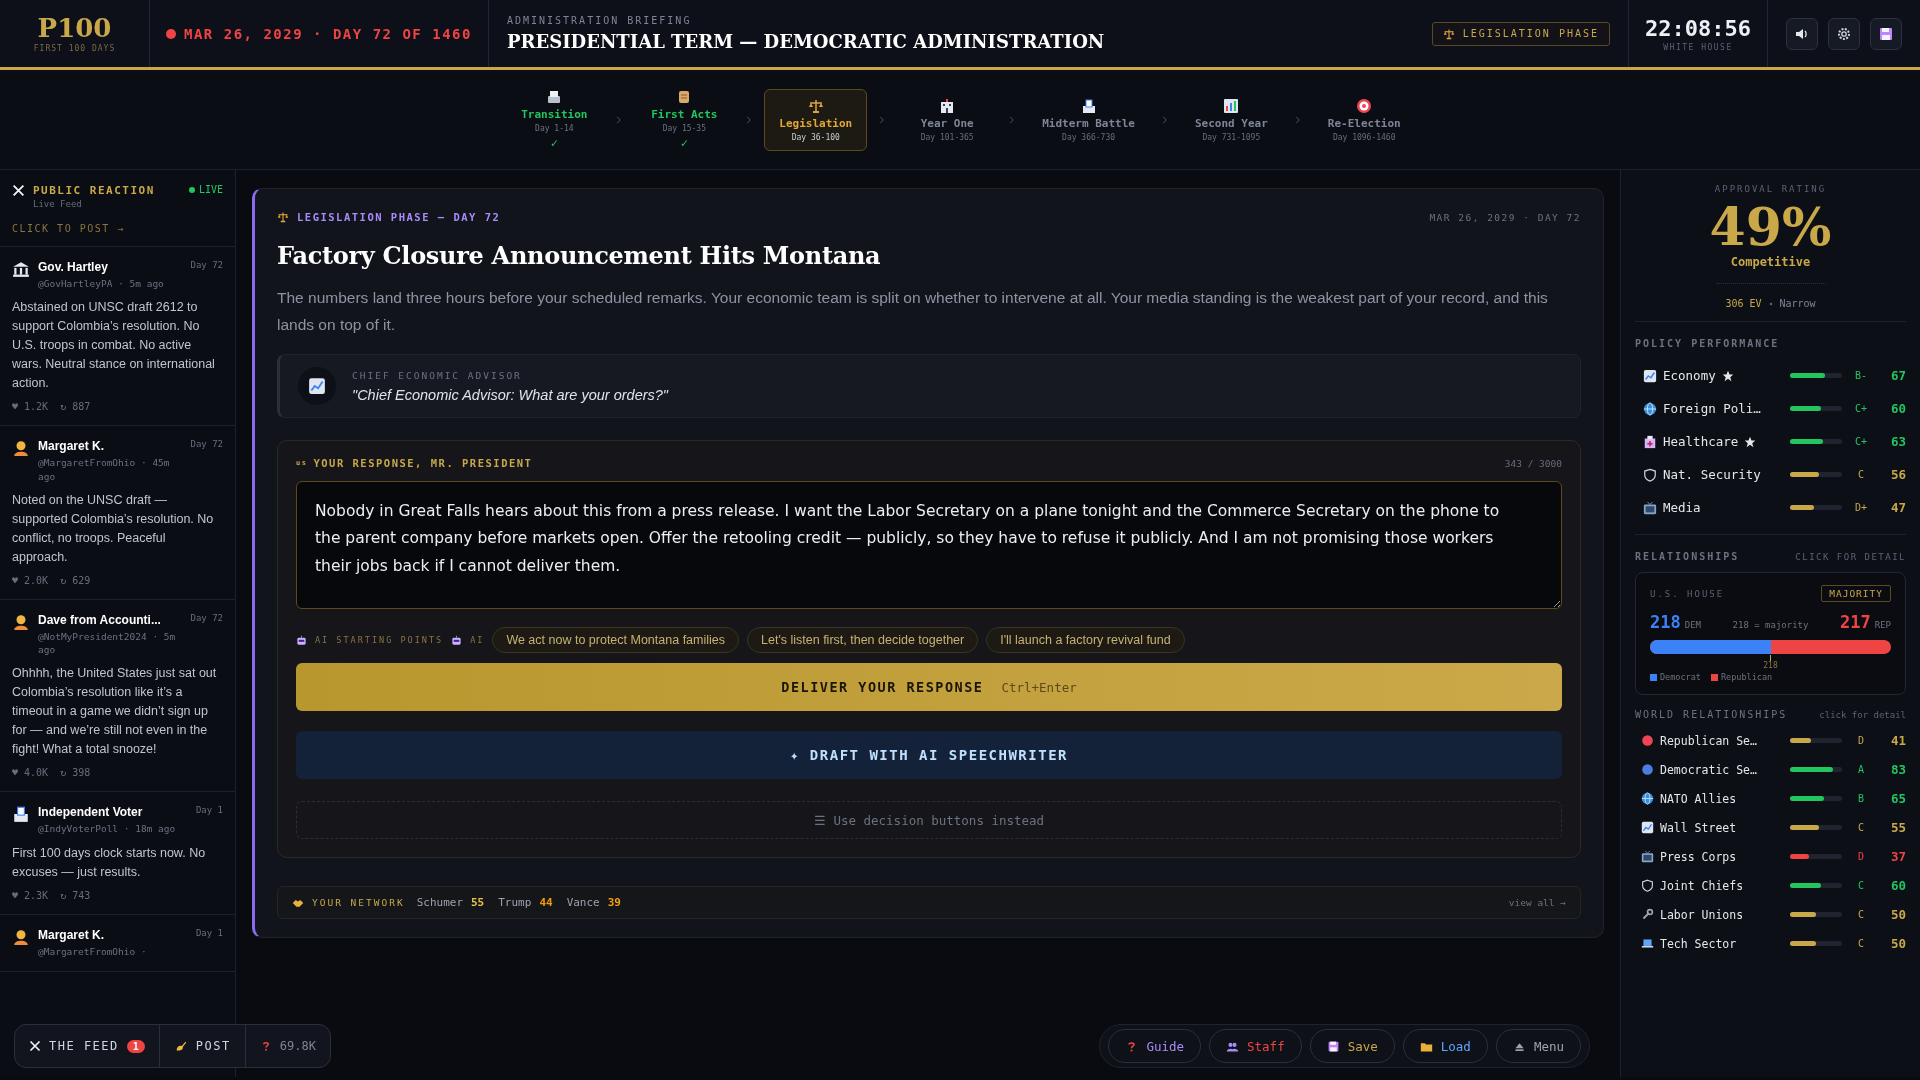 The image size is (1920, 1080). What do you see at coordinates (1364, 119) in the screenshot?
I see `phase-step: Re-Election Day 1096-1460` at bounding box center [1364, 119].